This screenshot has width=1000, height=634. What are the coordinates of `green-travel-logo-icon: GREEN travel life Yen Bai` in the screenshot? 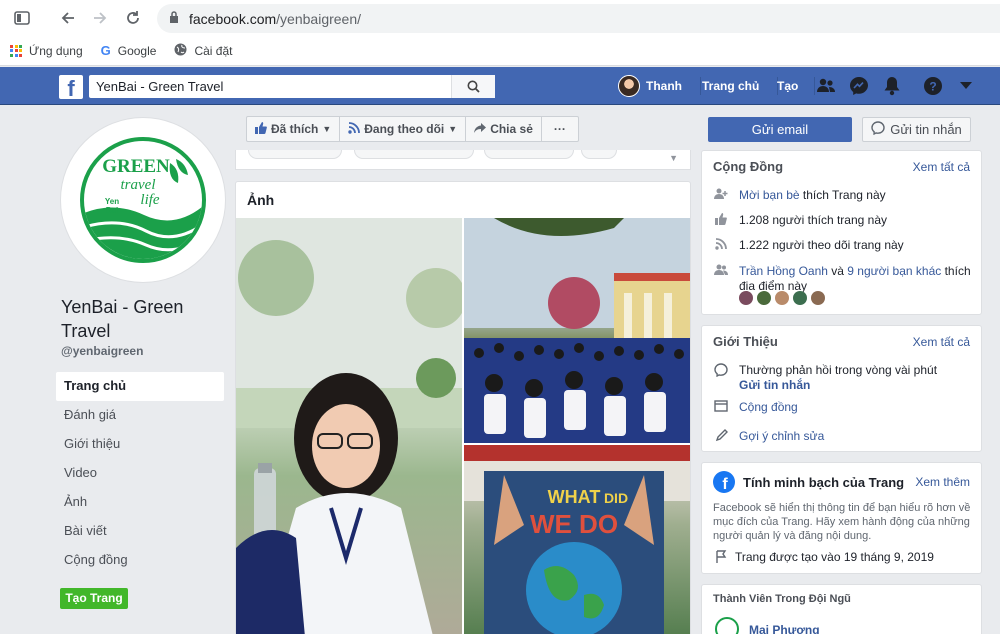 It's located at (143, 200).